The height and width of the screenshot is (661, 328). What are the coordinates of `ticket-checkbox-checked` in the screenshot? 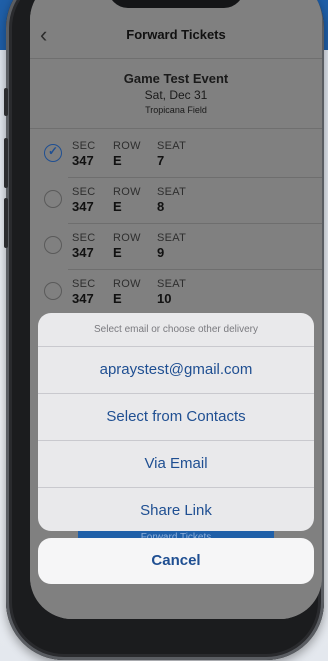 It's located at (53, 153).